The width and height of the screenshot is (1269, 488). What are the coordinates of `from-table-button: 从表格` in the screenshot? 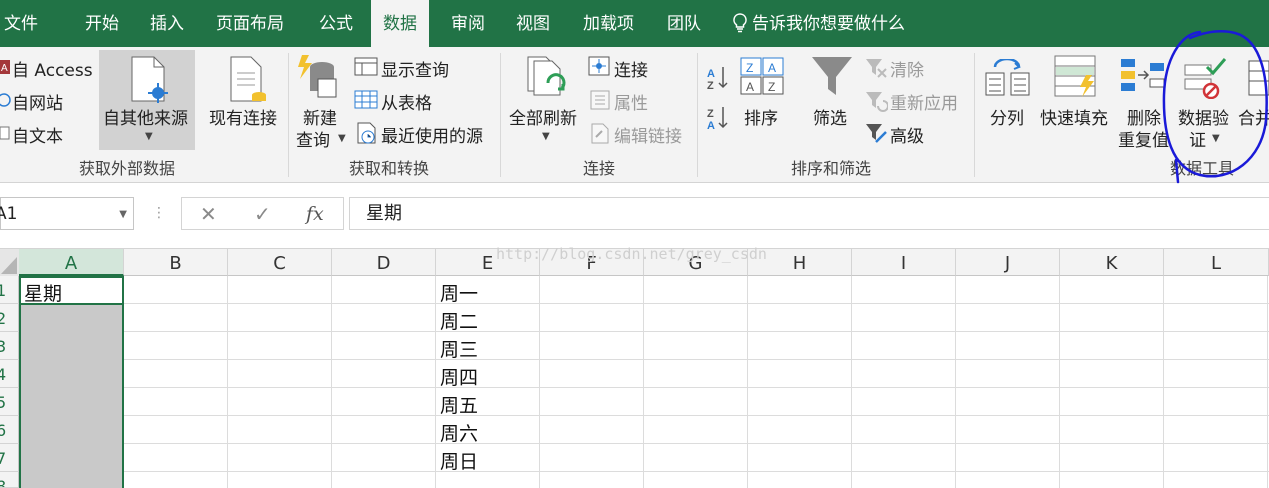 It's located at (406, 101).